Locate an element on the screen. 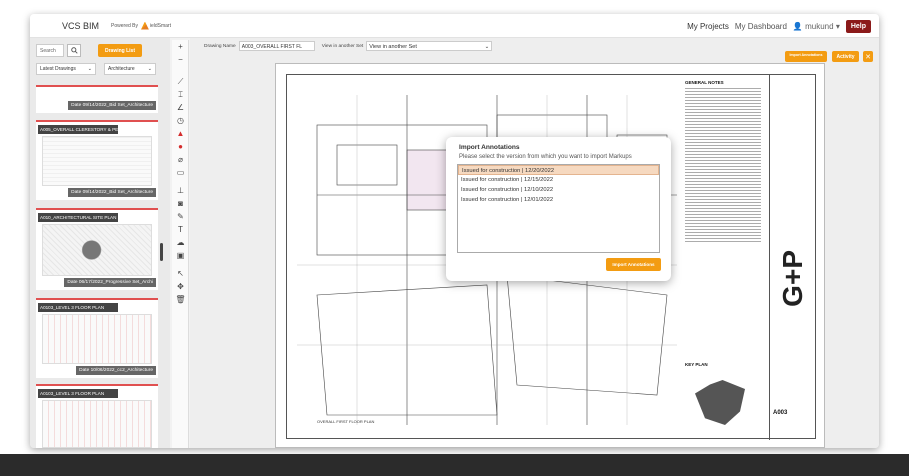 Image resolution: width=909 pixels, height=476 pixels. bottom-bar is located at coordinates (454, 465).